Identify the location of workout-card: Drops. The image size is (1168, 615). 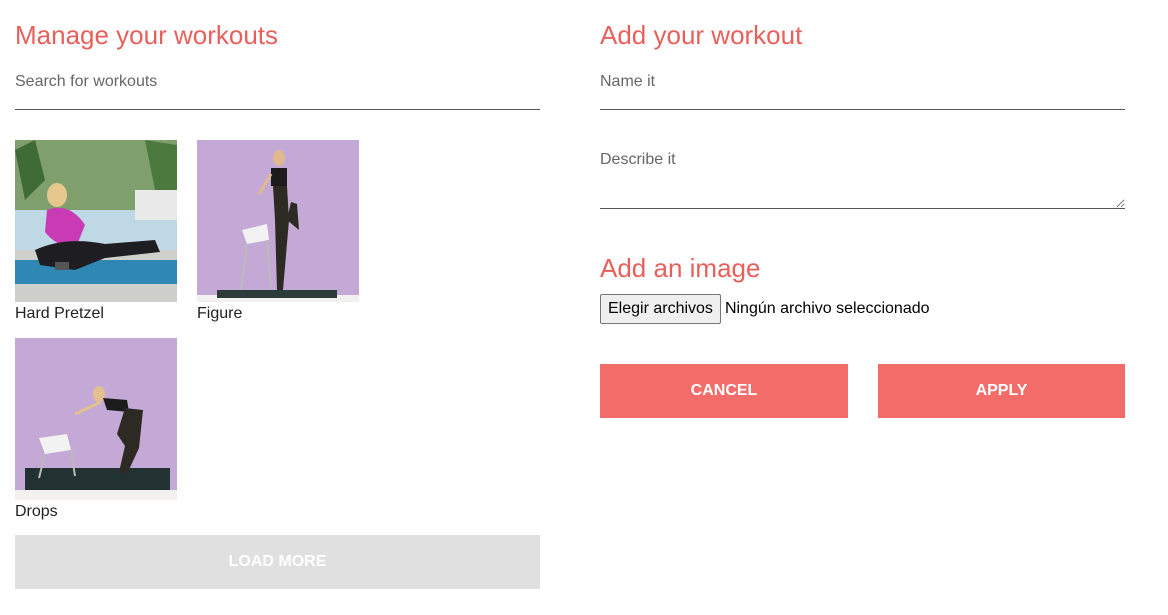
(96, 429).